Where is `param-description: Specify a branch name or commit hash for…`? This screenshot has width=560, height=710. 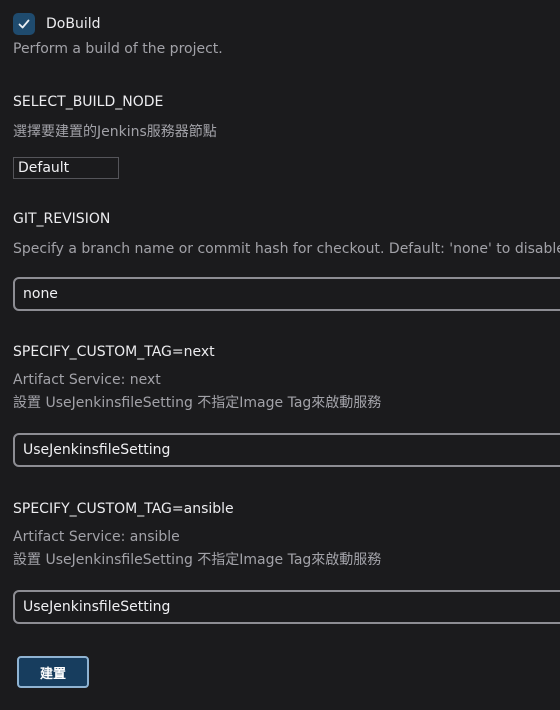
param-description: Specify a branch name or commit hash for… is located at coordinates (286, 249).